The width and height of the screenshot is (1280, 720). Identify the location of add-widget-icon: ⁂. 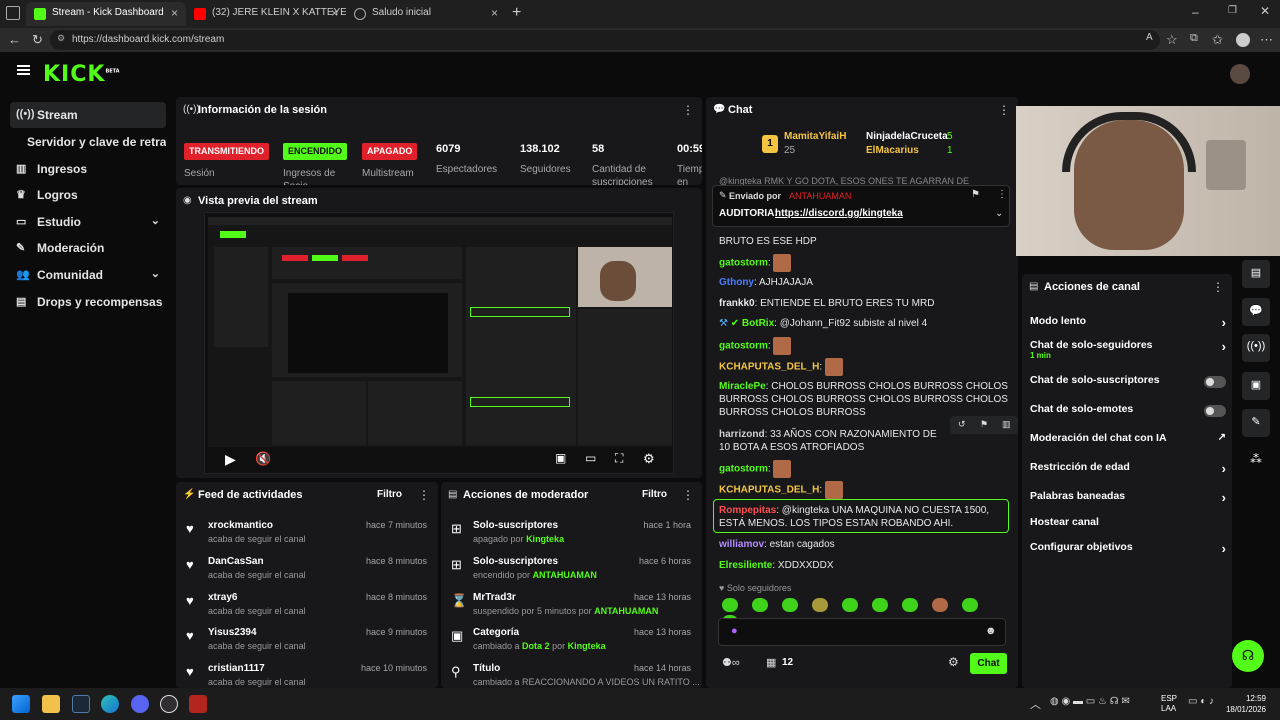
(1256, 459).